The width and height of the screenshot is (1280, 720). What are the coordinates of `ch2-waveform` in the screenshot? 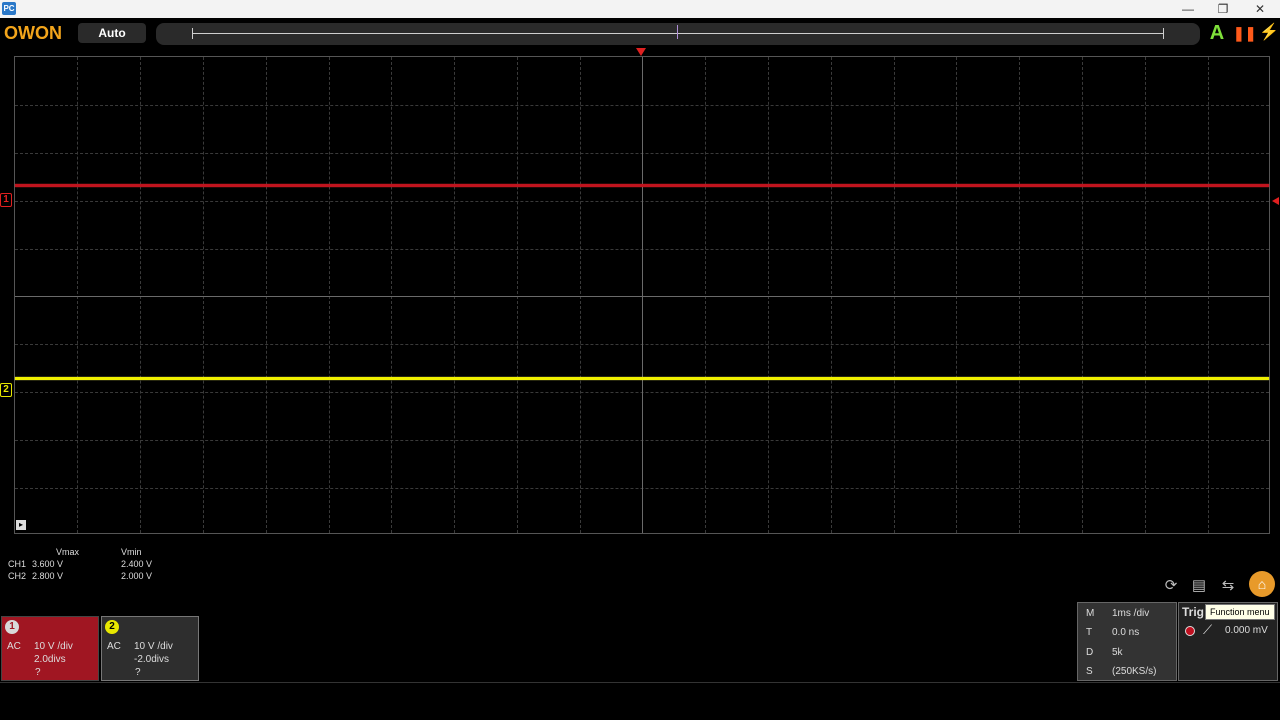 It's located at (642, 378).